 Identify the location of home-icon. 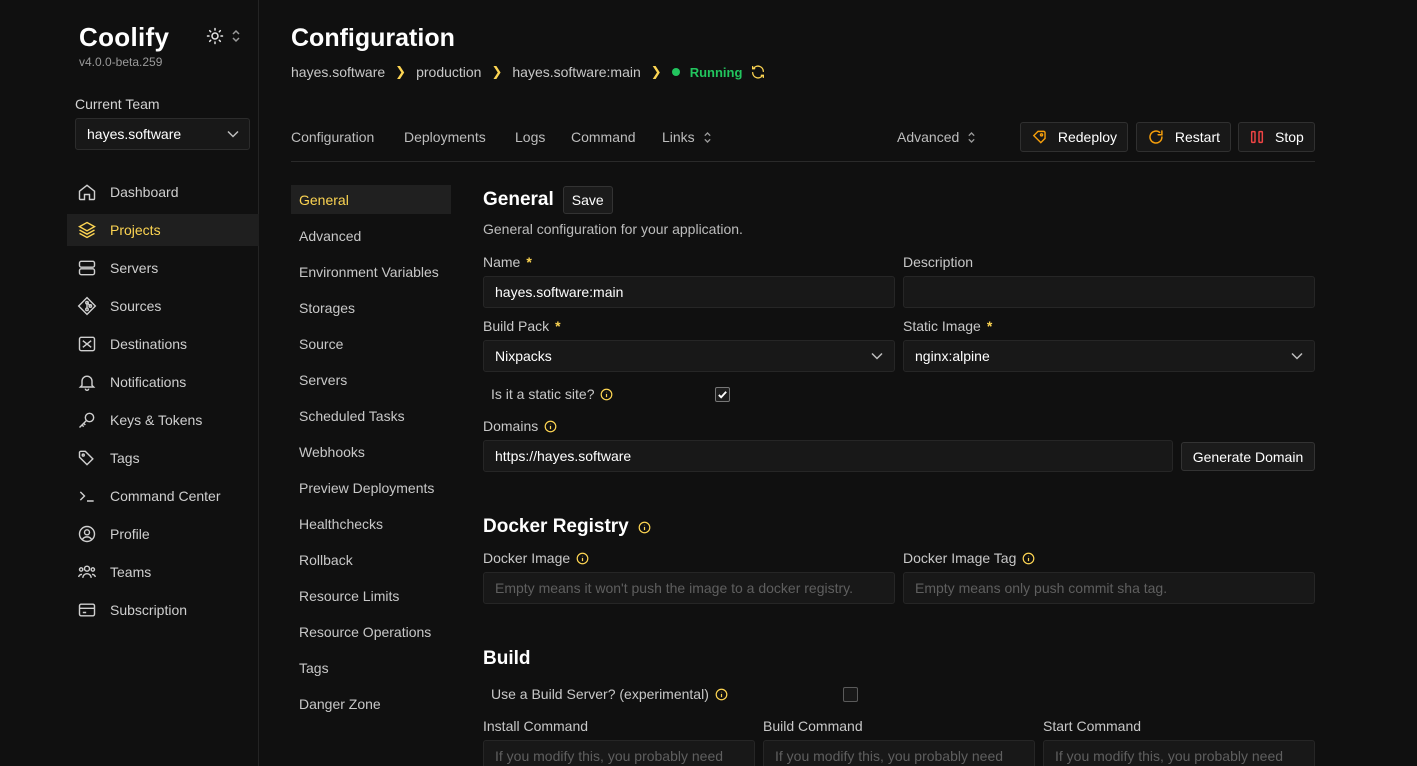
(87, 192).